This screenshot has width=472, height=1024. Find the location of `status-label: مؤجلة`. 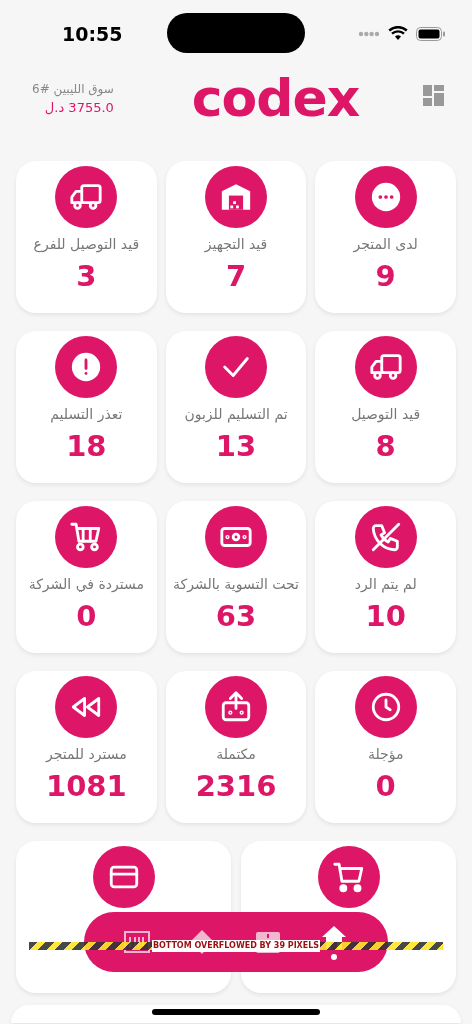

status-label: مؤجلة is located at coordinates (385, 755).